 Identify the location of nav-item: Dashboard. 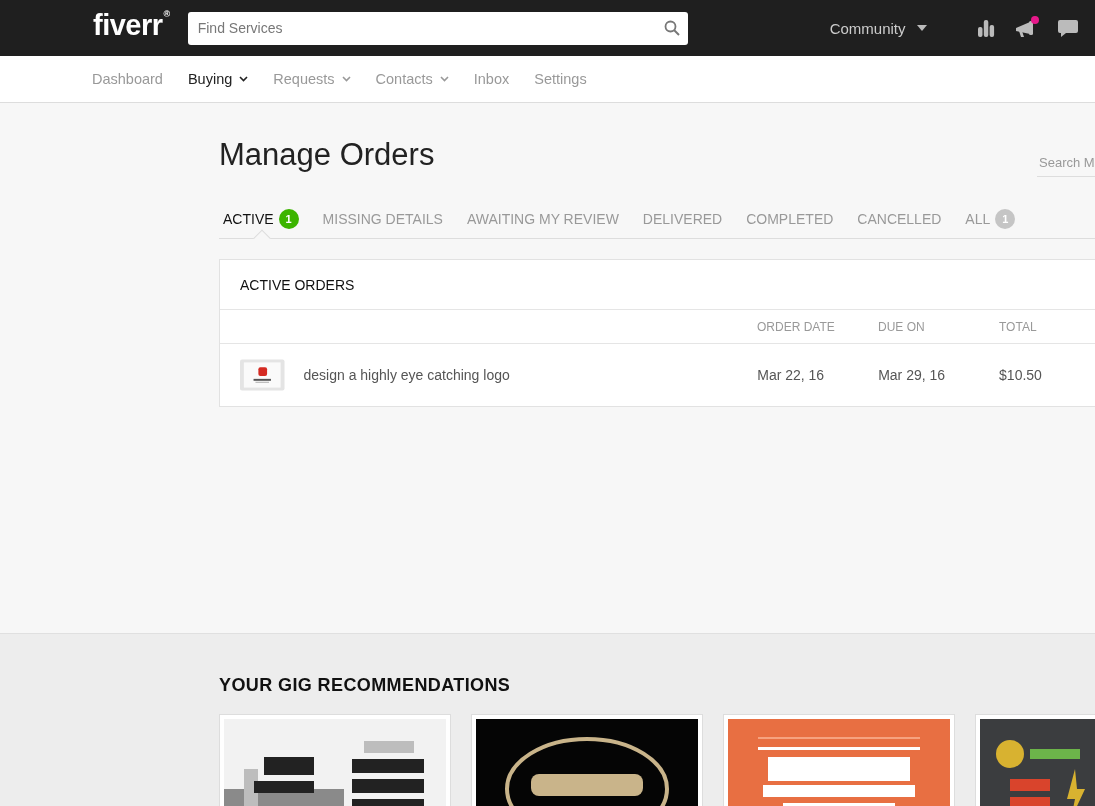
(127, 79).